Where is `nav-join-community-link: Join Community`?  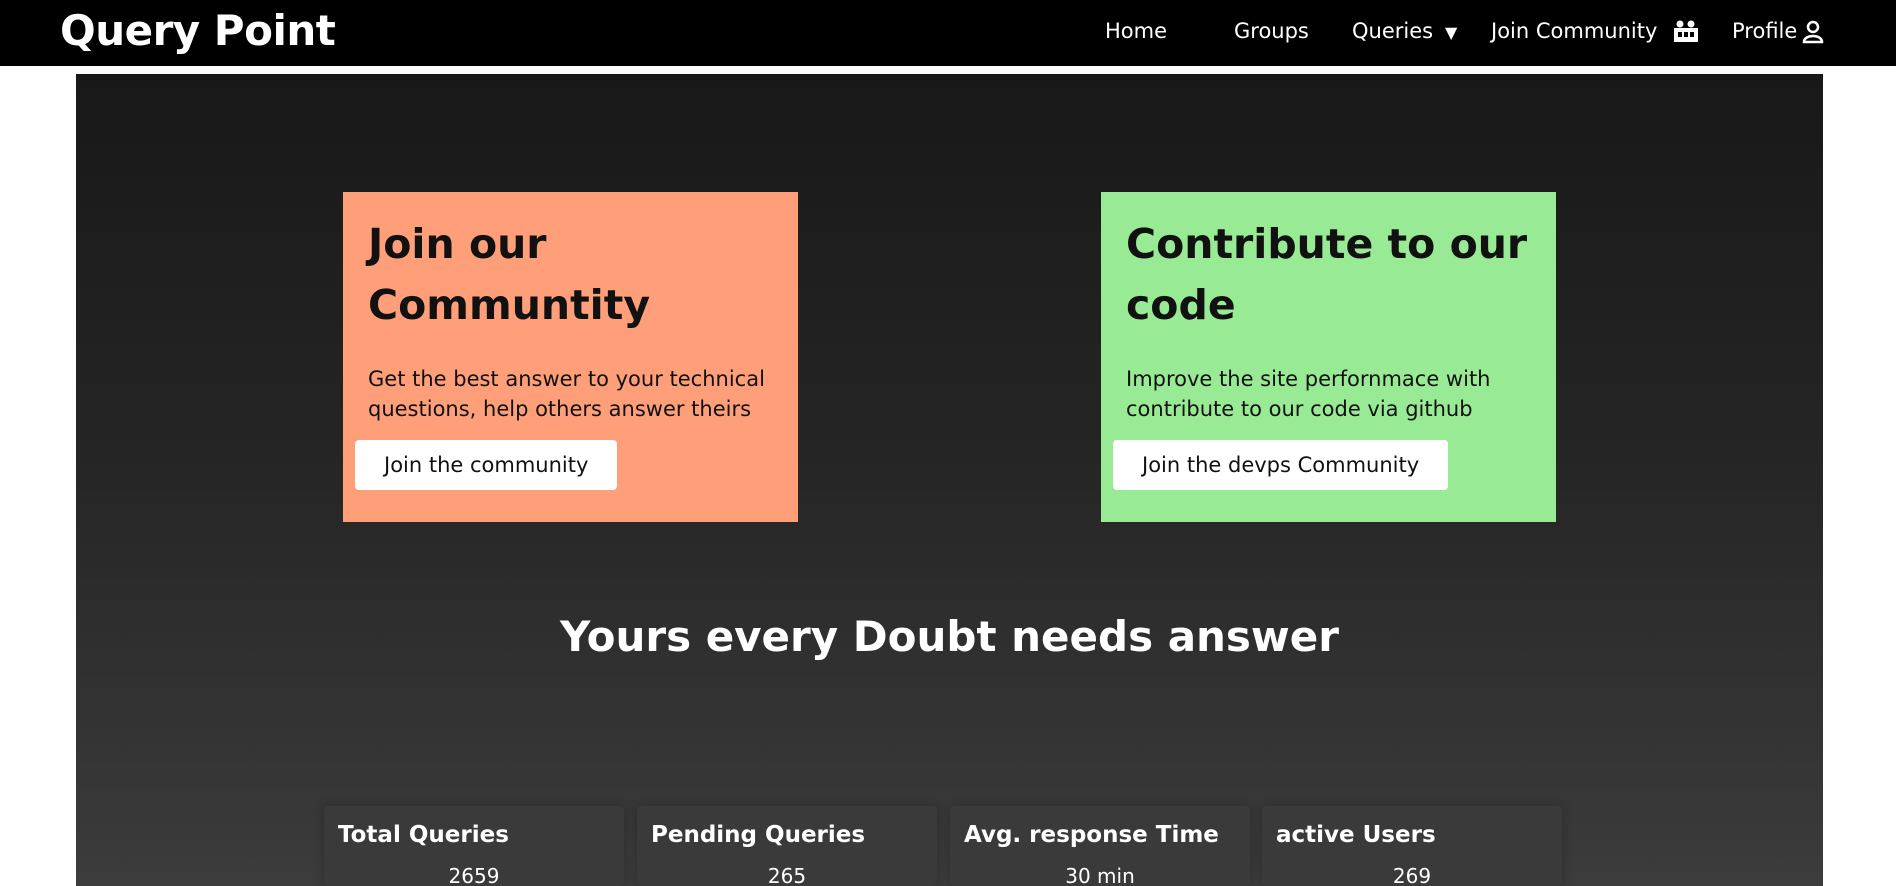 nav-join-community-link: Join Community is located at coordinates (1574, 31).